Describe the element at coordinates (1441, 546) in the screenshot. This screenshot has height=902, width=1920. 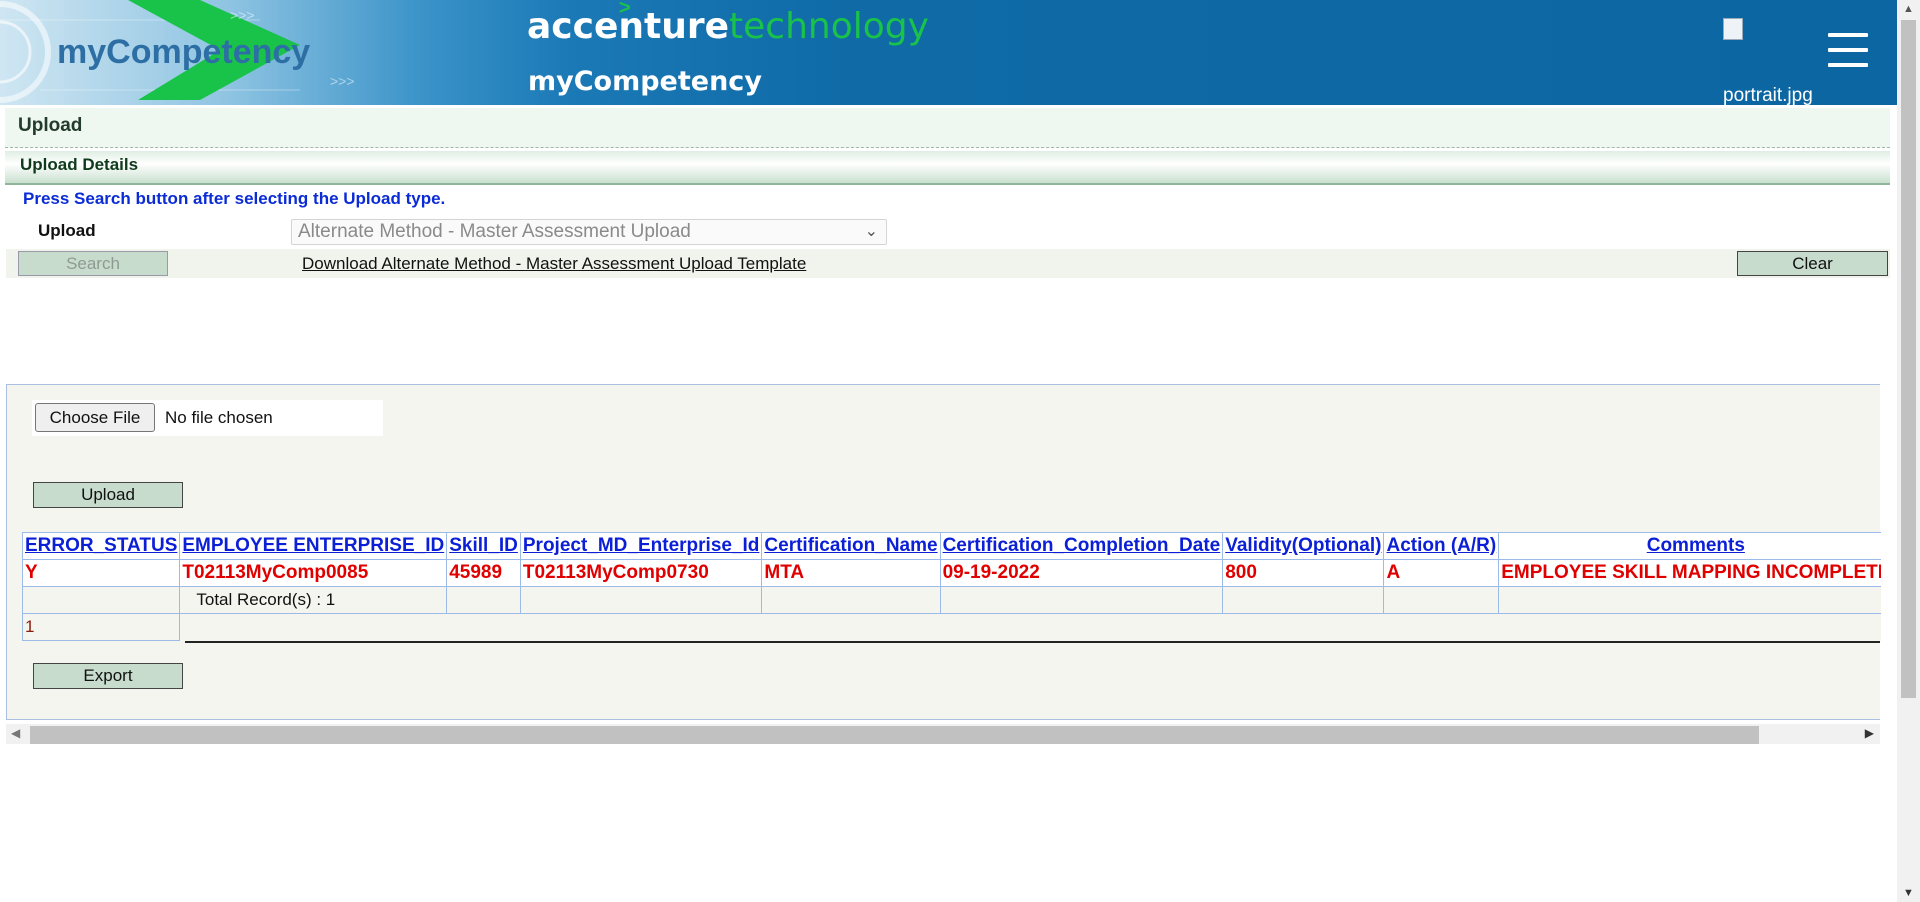
I see `col-action: Action (A/R)` at that location.